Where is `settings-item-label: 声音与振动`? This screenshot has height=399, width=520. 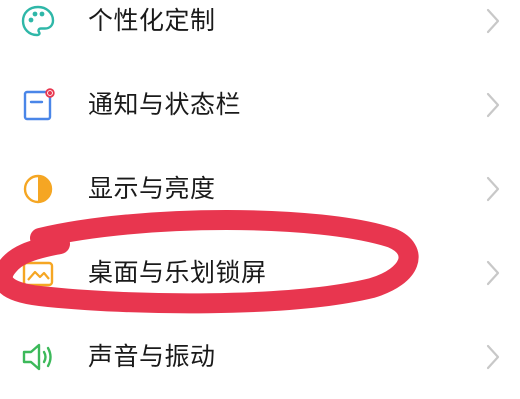 settings-item-label: 声音与振动 is located at coordinates (152, 356).